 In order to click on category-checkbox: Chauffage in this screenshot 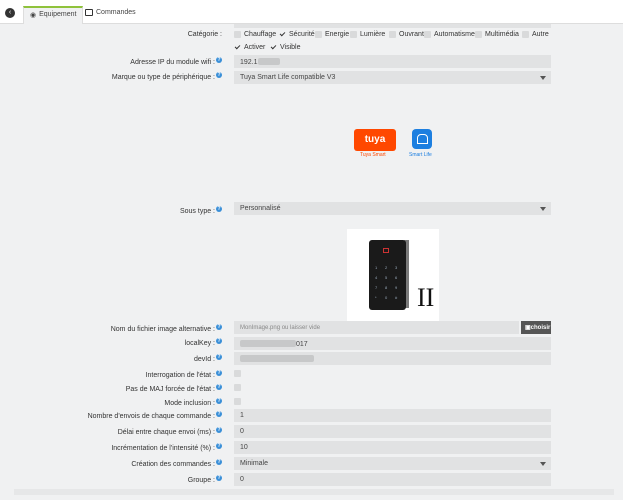, I will do `click(255, 34)`.